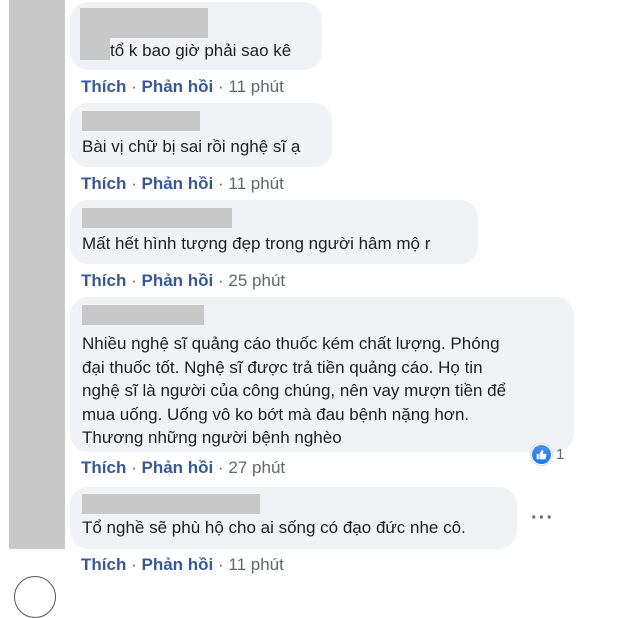  I want to click on comment-timestamp: 27 phút, so click(256, 467).